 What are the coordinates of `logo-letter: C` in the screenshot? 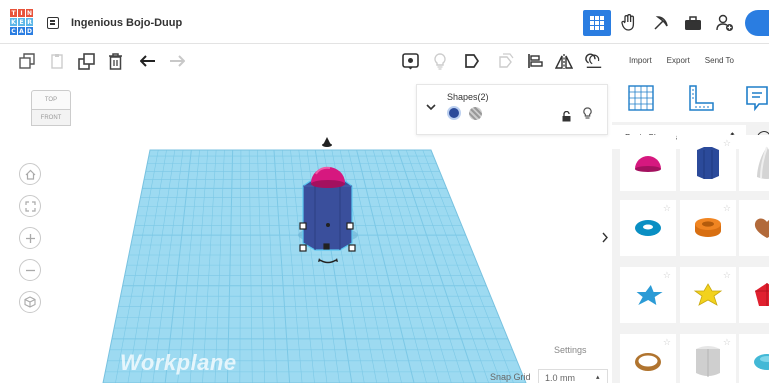 It's located at (13, 31).